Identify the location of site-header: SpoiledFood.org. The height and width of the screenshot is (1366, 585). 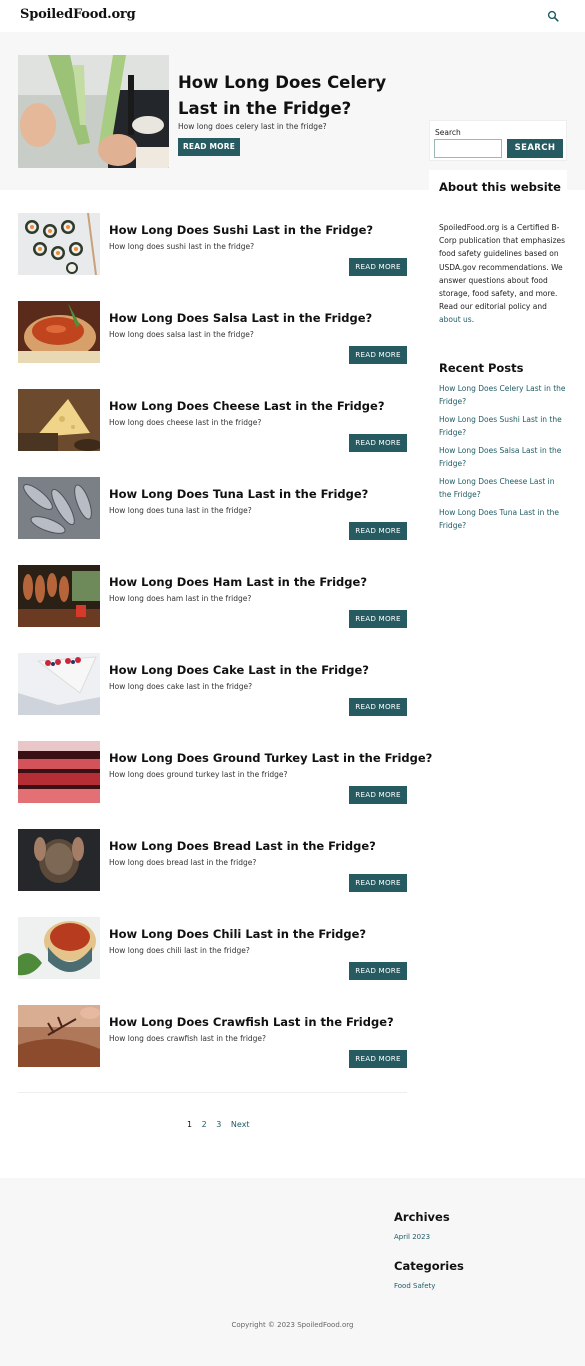
(292, 16).